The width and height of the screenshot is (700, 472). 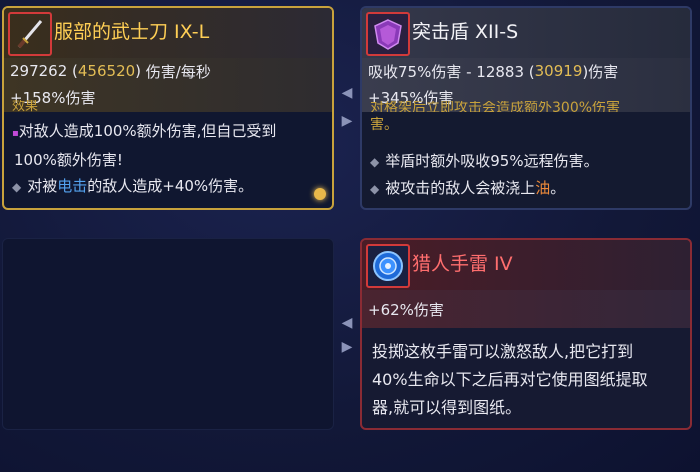 What do you see at coordinates (384, 125) in the screenshot?
I see `shield-clipped-line2: 害。` at bounding box center [384, 125].